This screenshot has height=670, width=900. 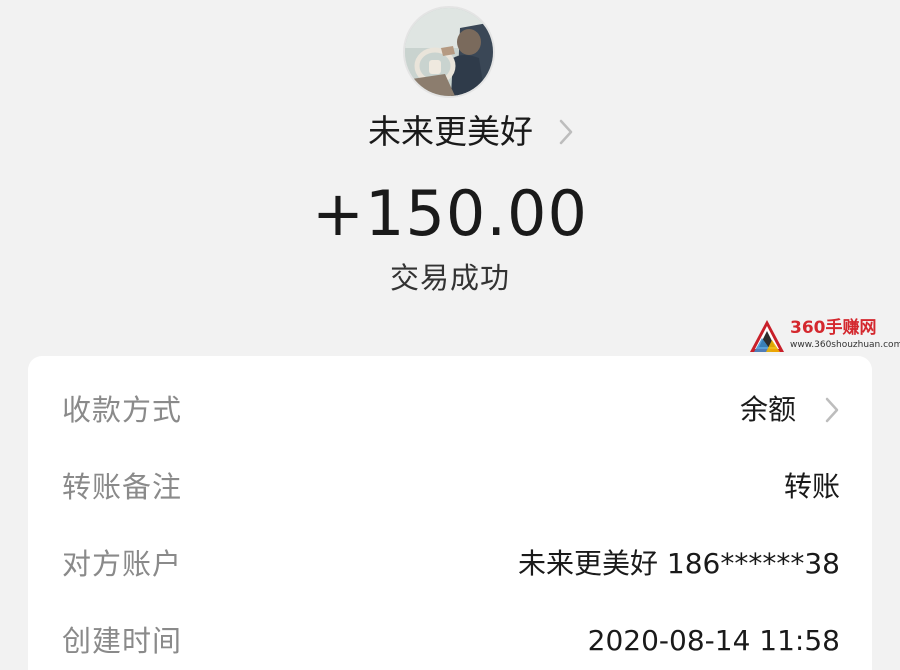 I want to click on watermark-logo-icon, so click(x=767, y=336).